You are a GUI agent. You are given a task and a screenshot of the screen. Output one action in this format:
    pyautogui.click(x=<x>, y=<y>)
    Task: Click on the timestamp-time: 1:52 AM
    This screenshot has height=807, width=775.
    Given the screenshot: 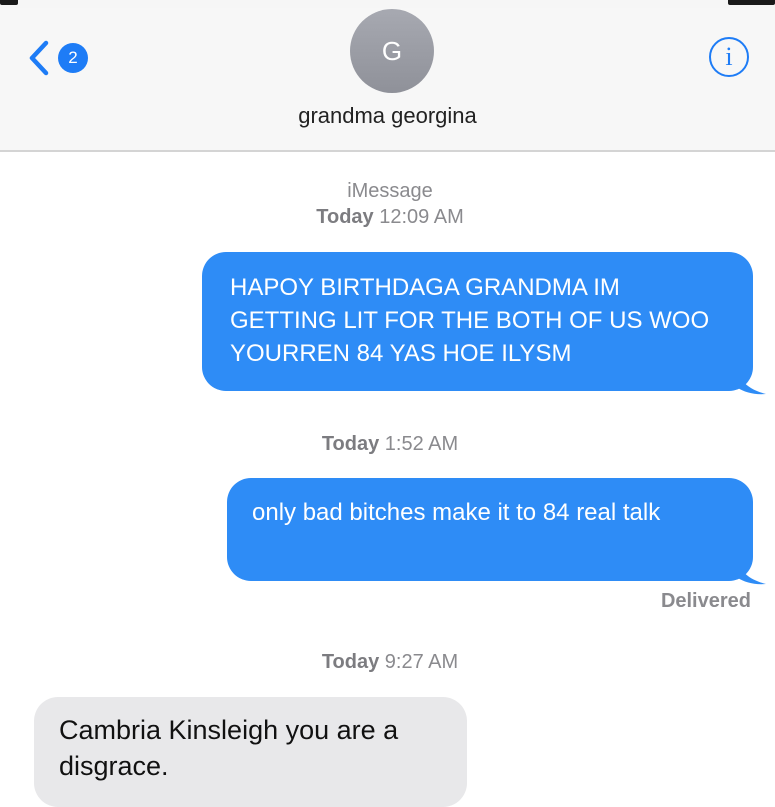 What is the action you would take?
    pyautogui.click(x=421, y=444)
    